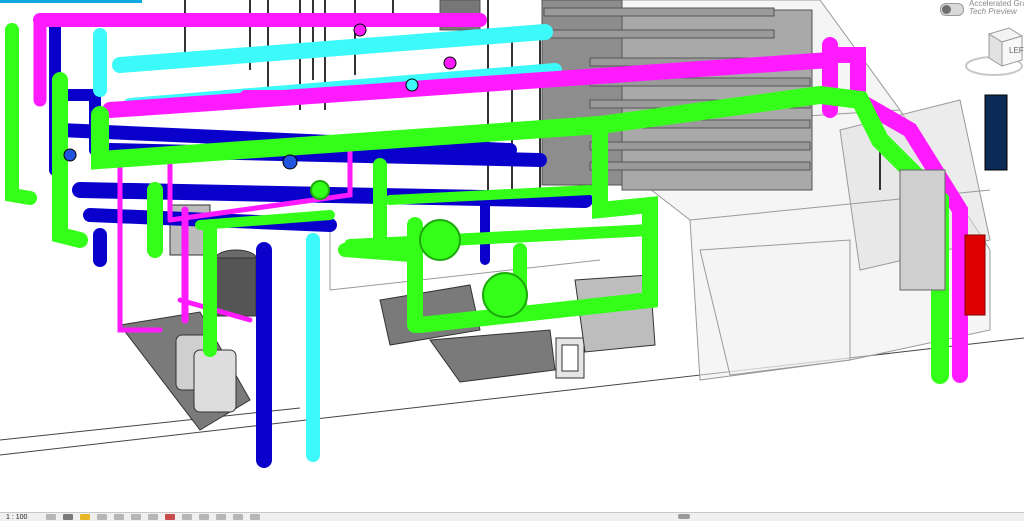 Image resolution: width=1024 pixels, height=521 pixels. Describe the element at coordinates (993, 11) in the screenshot. I see `toggle-label-line2: Tech Preview` at that location.